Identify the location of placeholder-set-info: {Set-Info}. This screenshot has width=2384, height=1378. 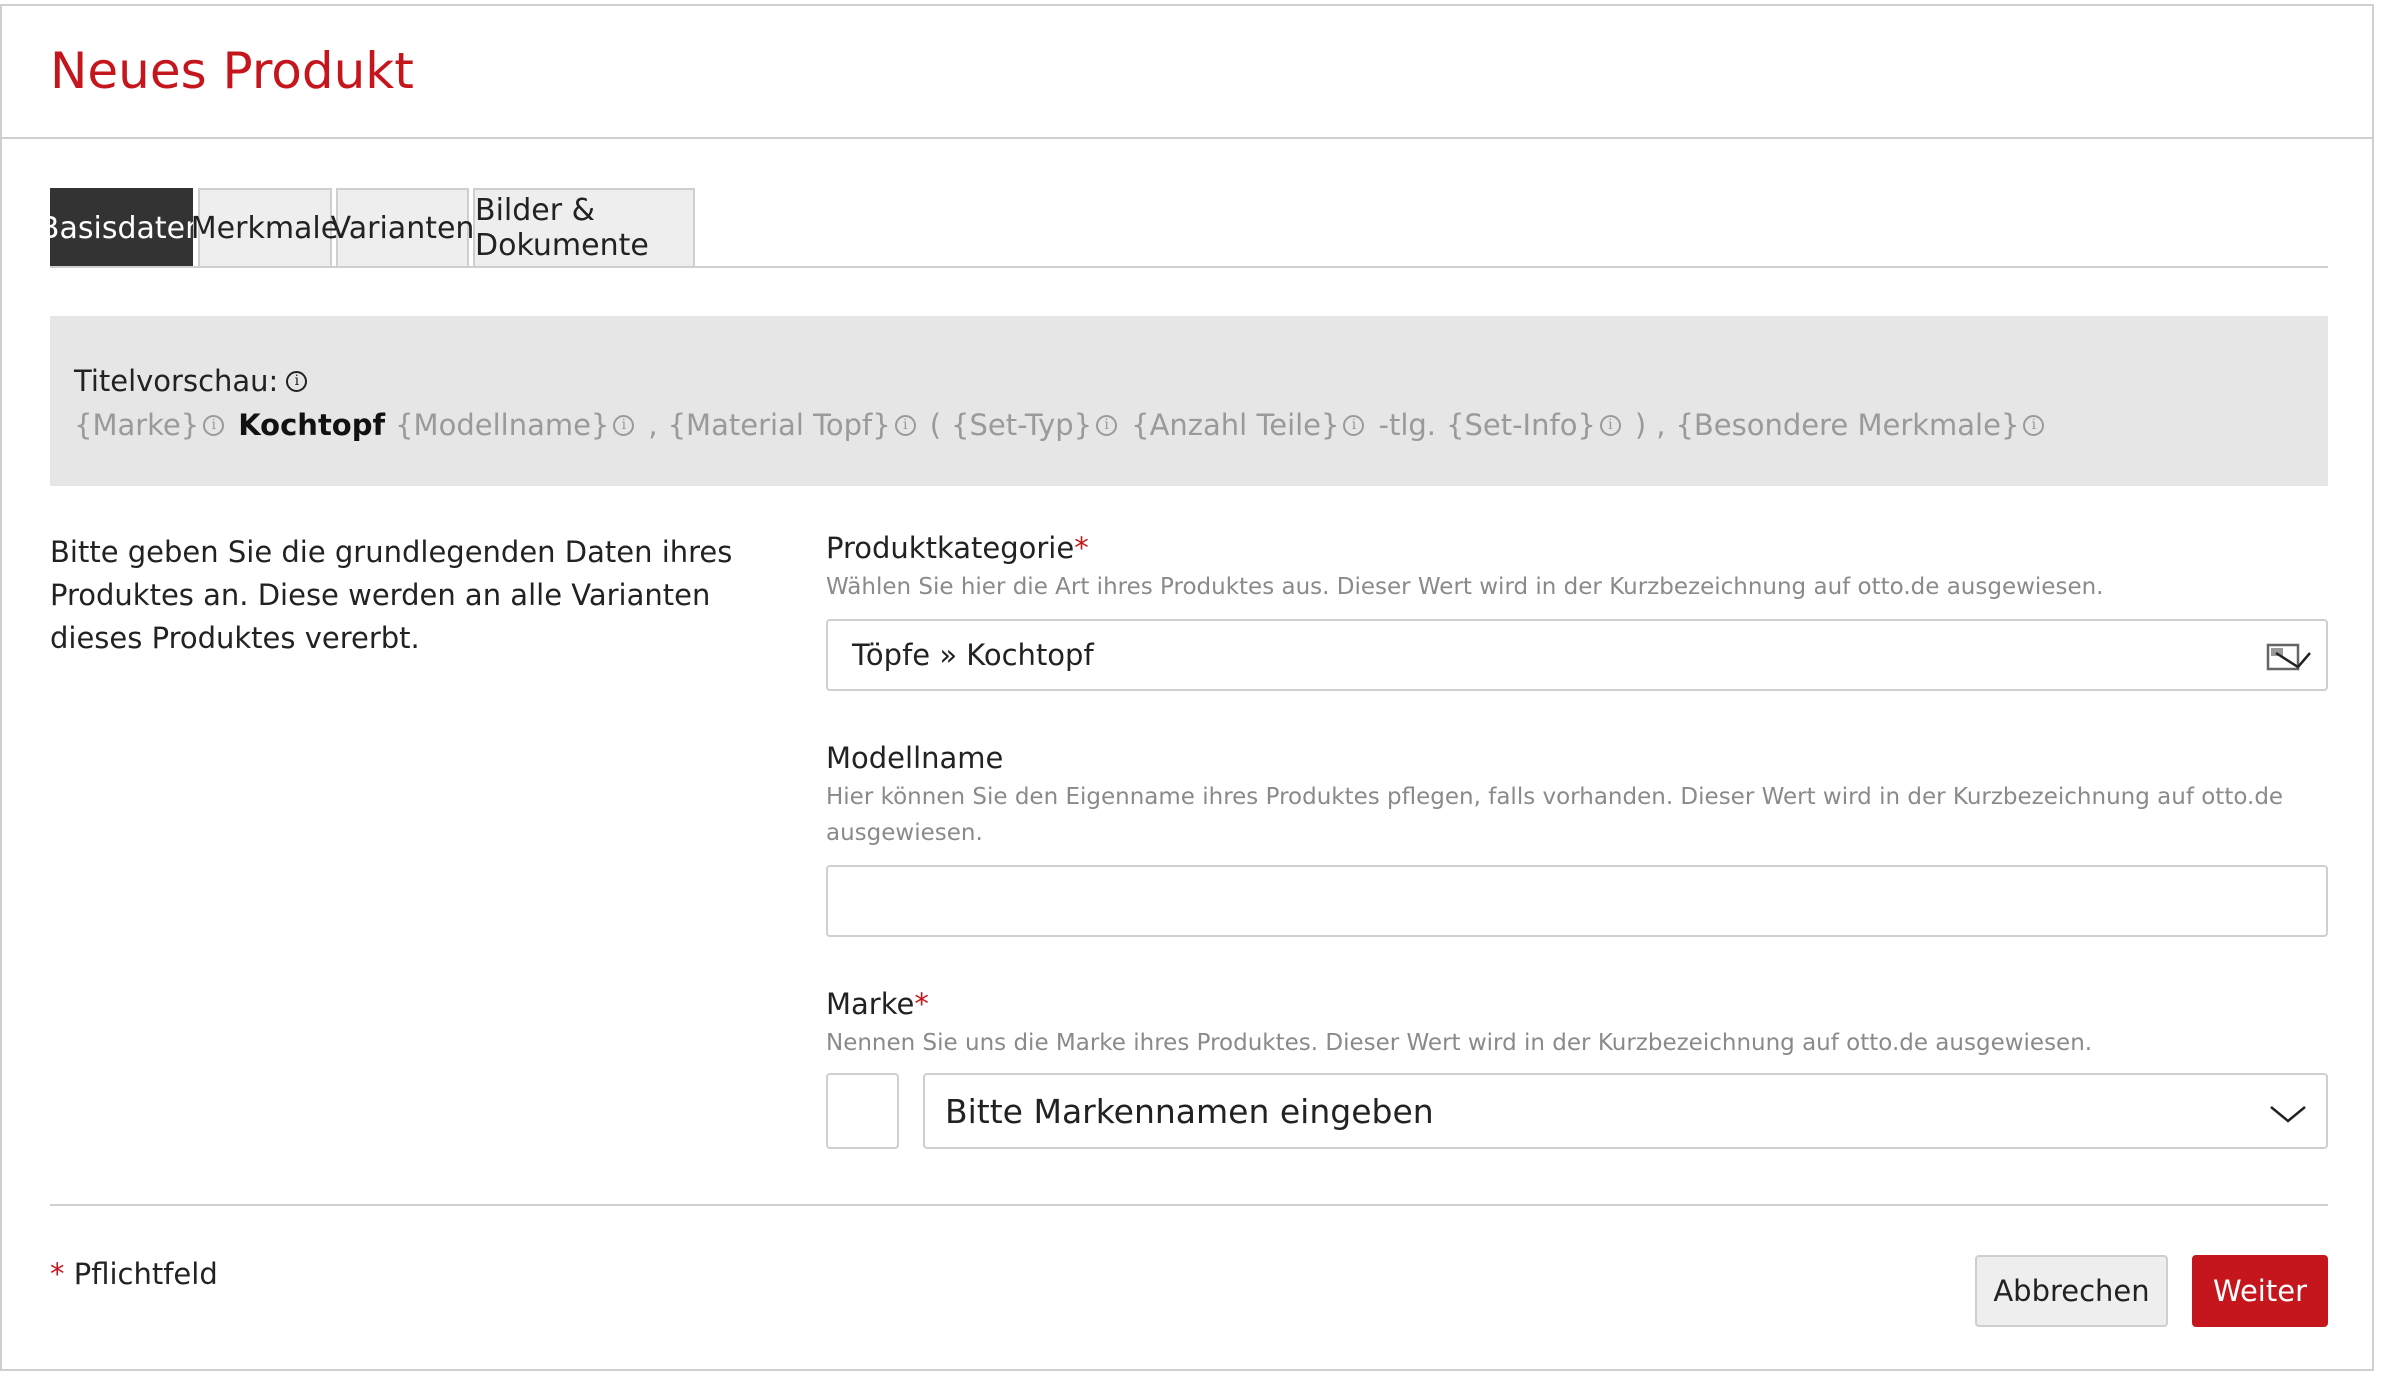
(1521, 425).